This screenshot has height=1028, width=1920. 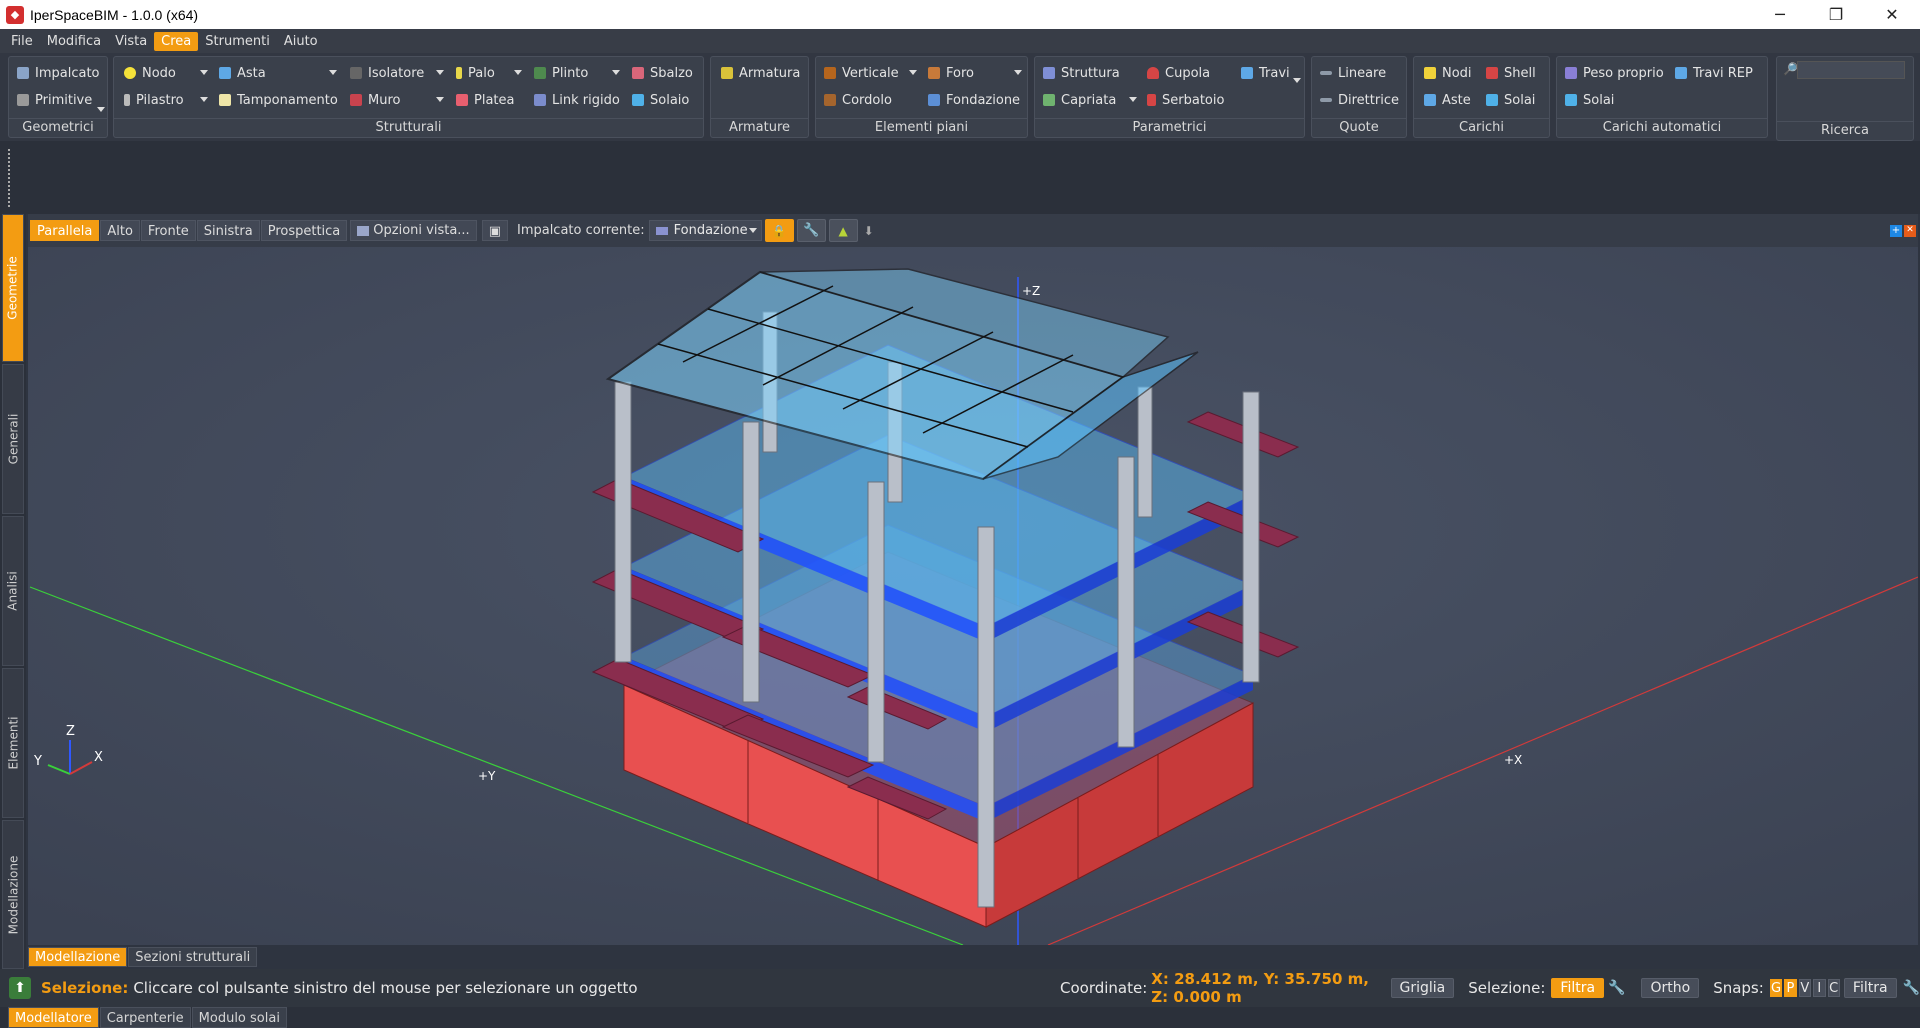 What do you see at coordinates (861, 73) in the screenshot?
I see `verticale-button: Verticale` at bounding box center [861, 73].